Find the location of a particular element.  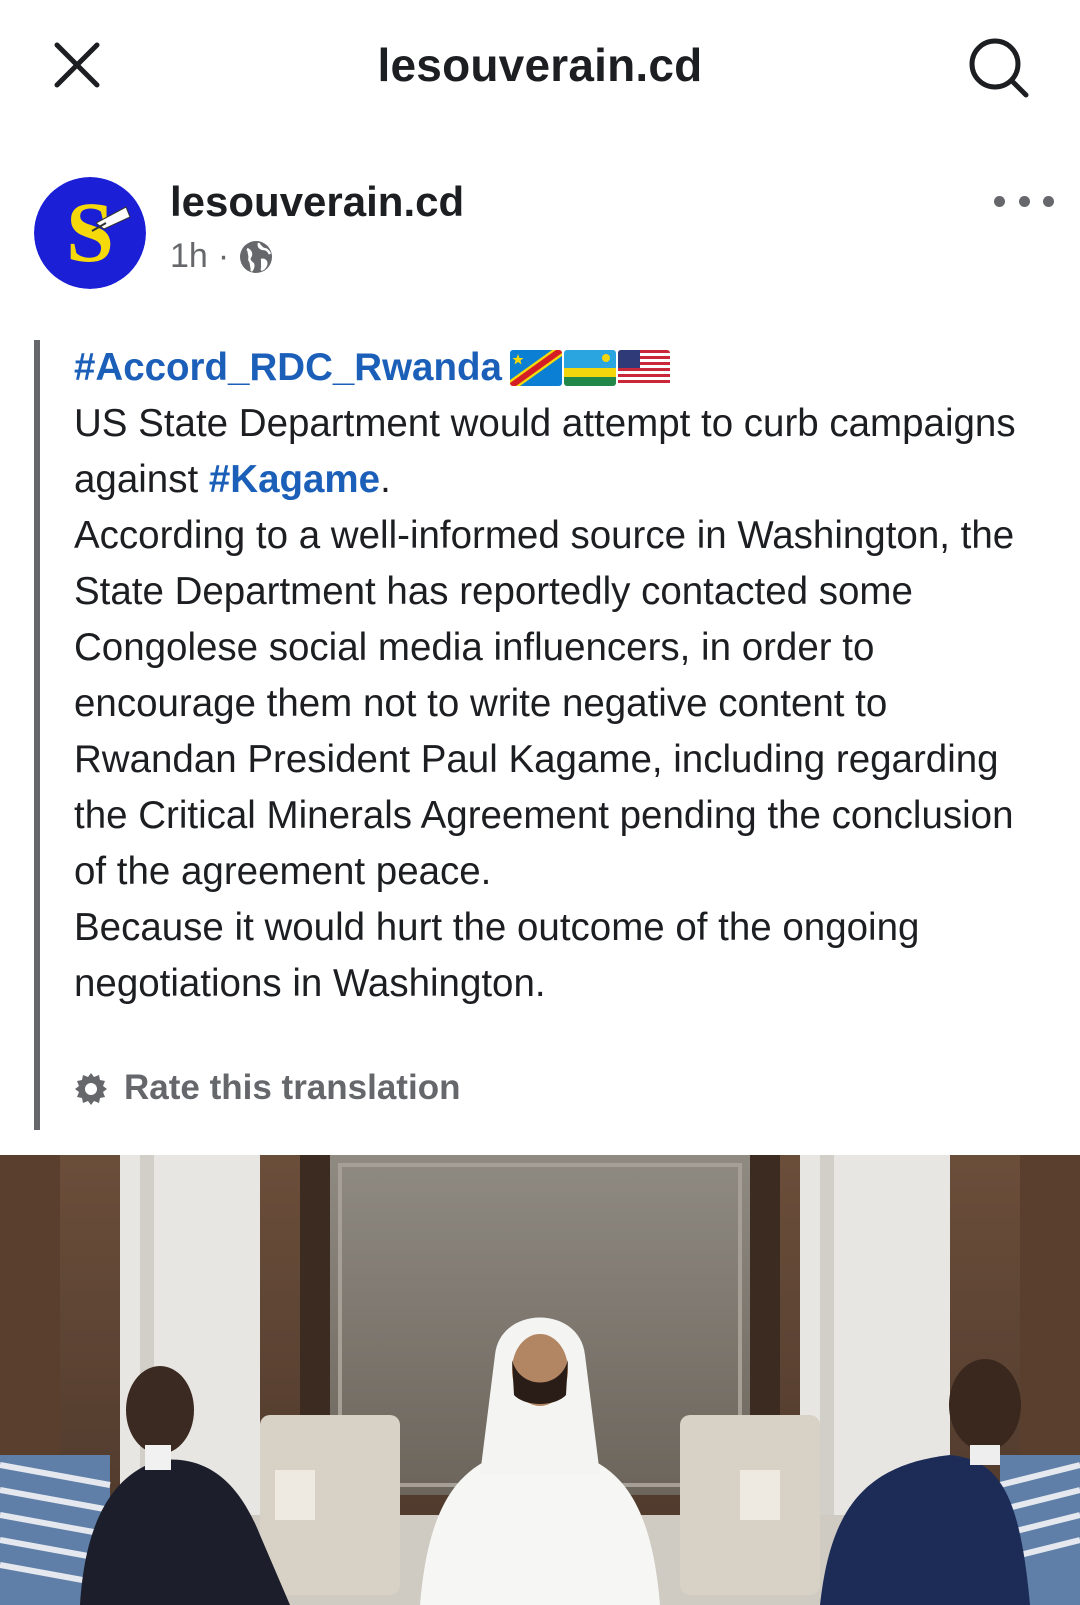

usa-flag-icon is located at coordinates (643, 368).